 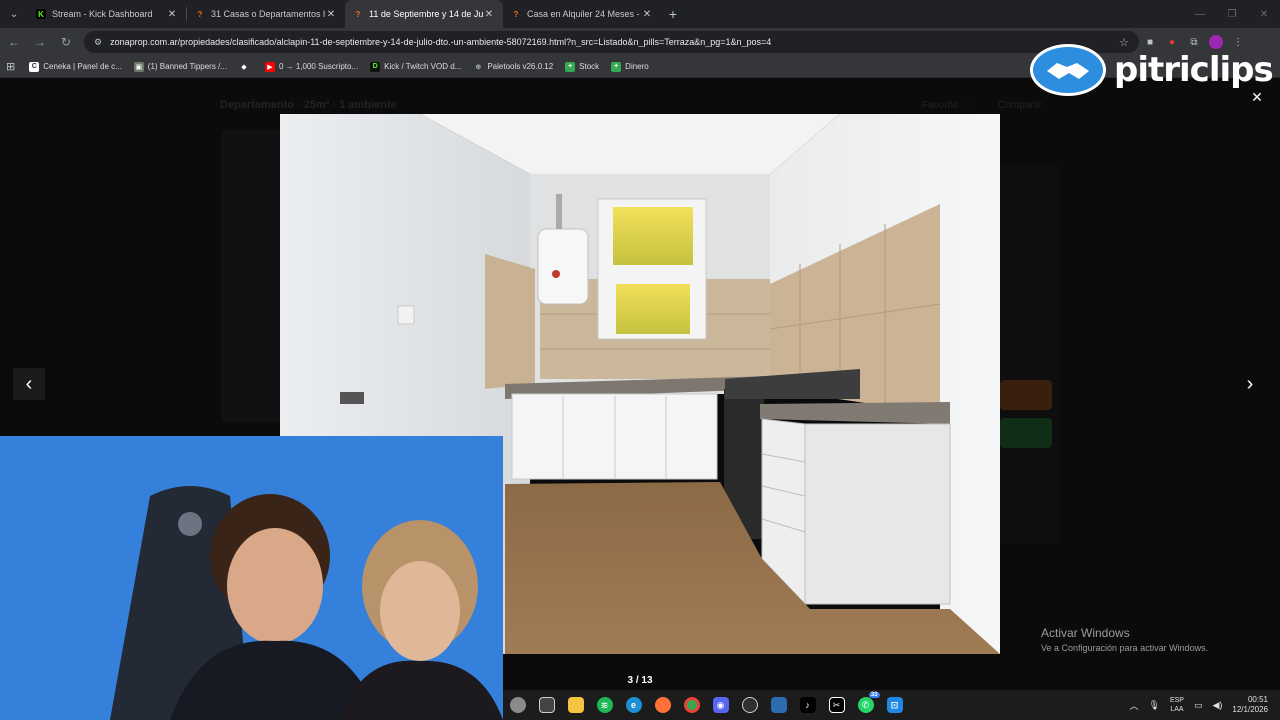 What do you see at coordinates (1026, 395) in the screenshot?
I see `contact-button` at bounding box center [1026, 395].